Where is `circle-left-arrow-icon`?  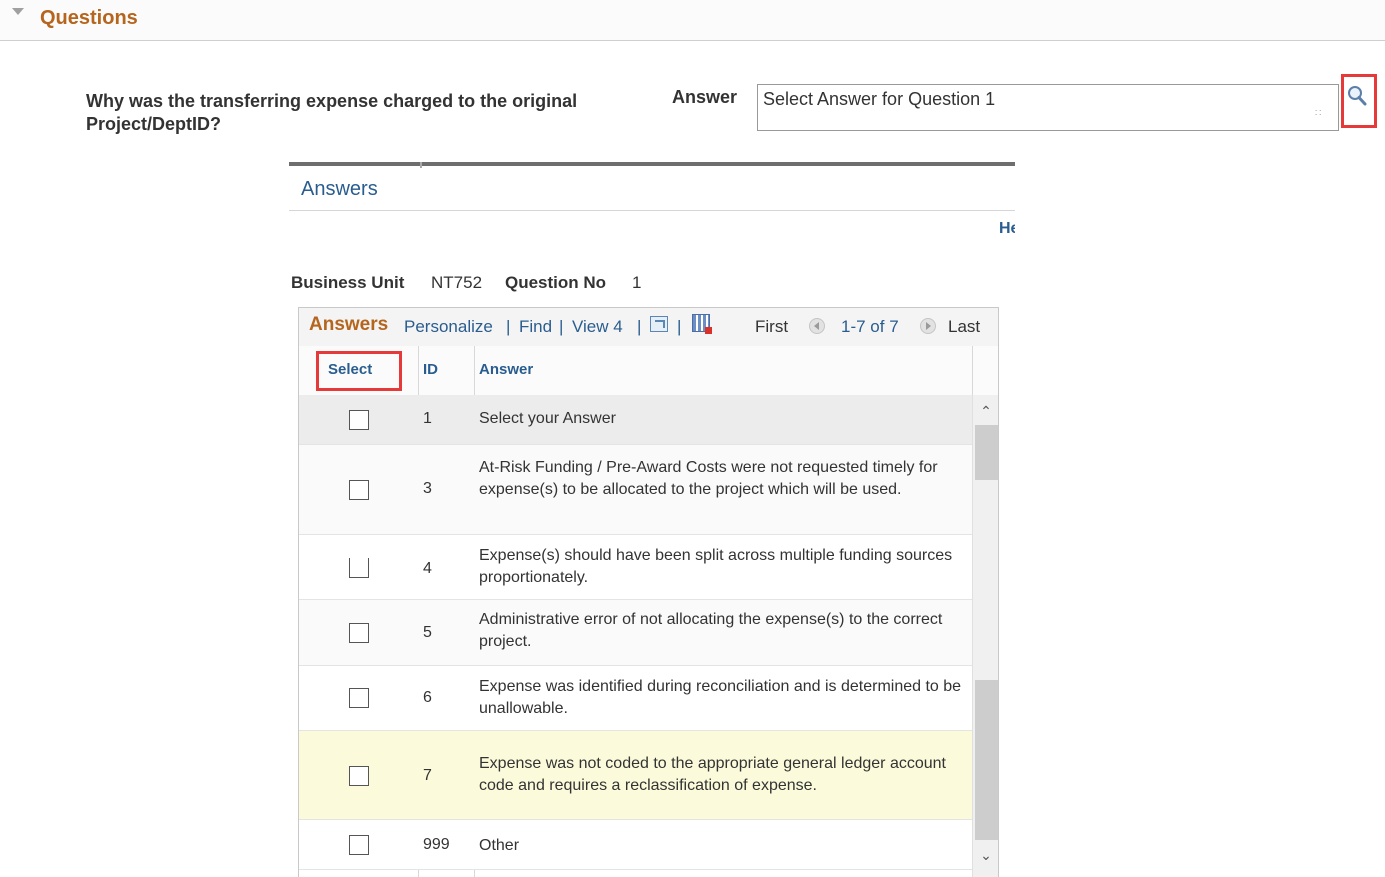
circle-left-arrow-icon is located at coordinates (817, 326).